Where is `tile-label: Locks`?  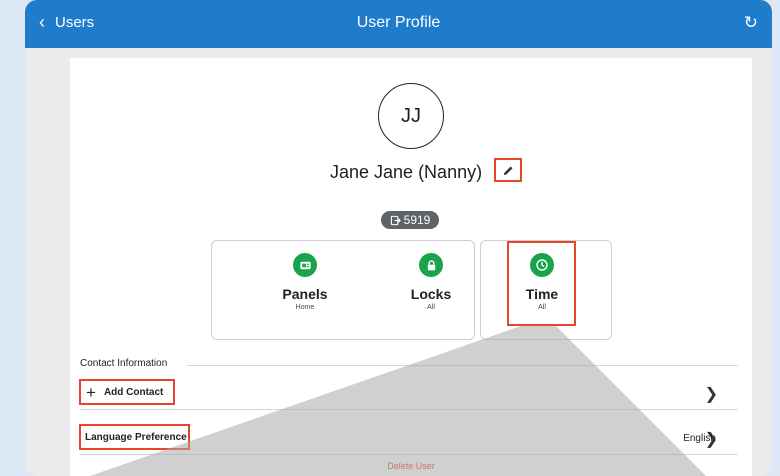 tile-label: Locks is located at coordinates (431, 294).